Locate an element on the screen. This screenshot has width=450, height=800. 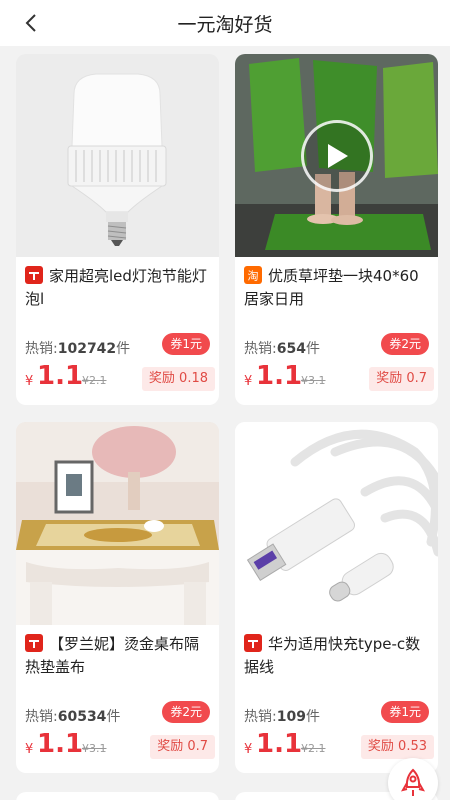
svg-text: 淘 is located at coordinates (253, 276).